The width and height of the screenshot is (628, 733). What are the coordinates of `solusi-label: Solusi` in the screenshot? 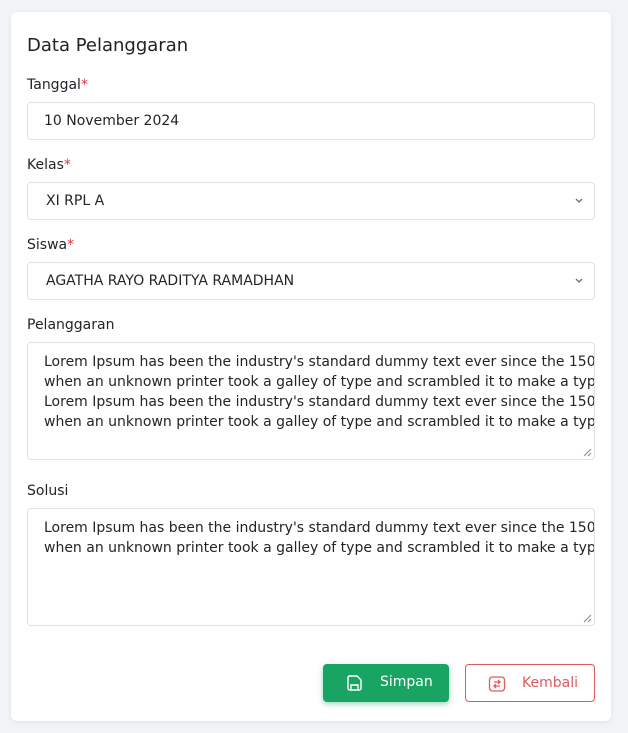 It's located at (48, 491).